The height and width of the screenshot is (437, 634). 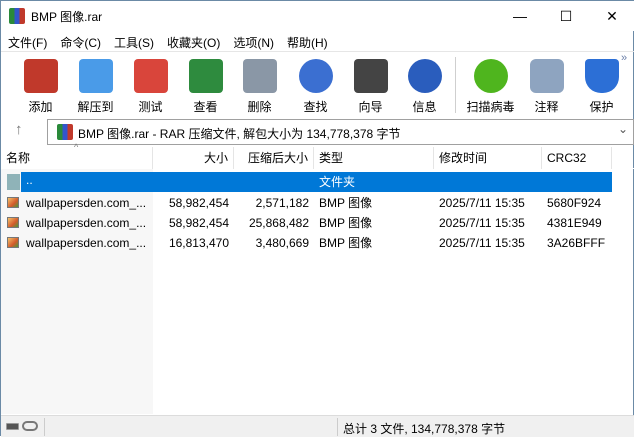 What do you see at coordinates (546, 107) in the screenshot?
I see `toolbar-button-label: 注释` at bounding box center [546, 107].